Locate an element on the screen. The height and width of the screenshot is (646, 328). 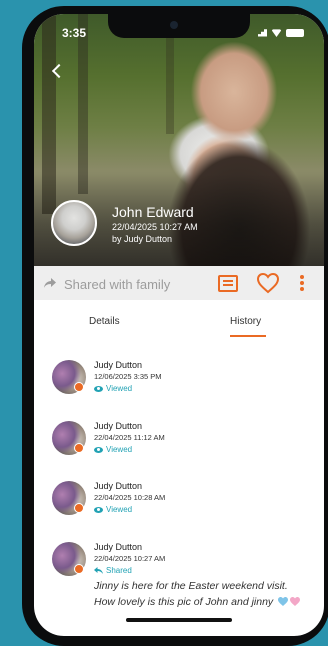
uploaded-by: by Judy Dutton is located at coordinates (142, 239).